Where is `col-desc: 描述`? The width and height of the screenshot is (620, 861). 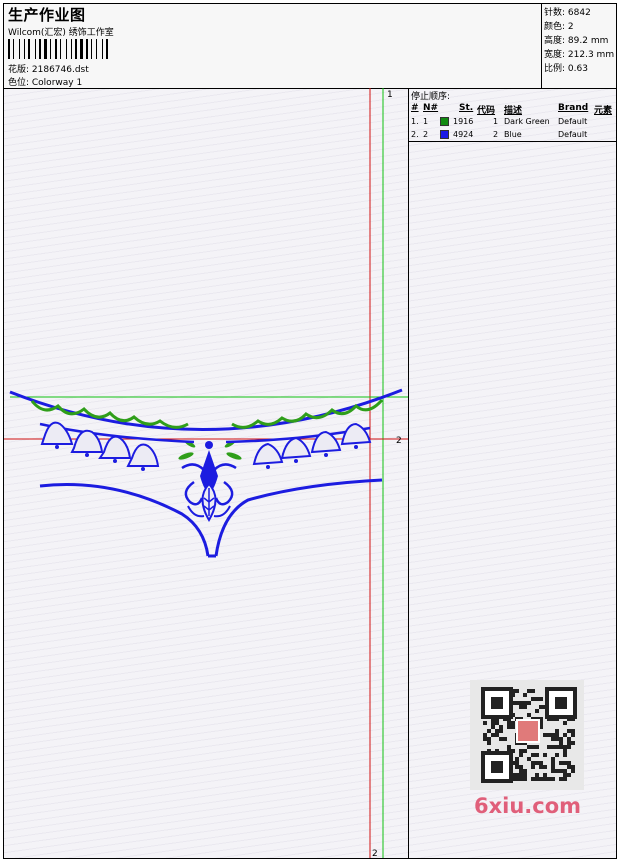
col-desc: 描述 is located at coordinates (513, 111).